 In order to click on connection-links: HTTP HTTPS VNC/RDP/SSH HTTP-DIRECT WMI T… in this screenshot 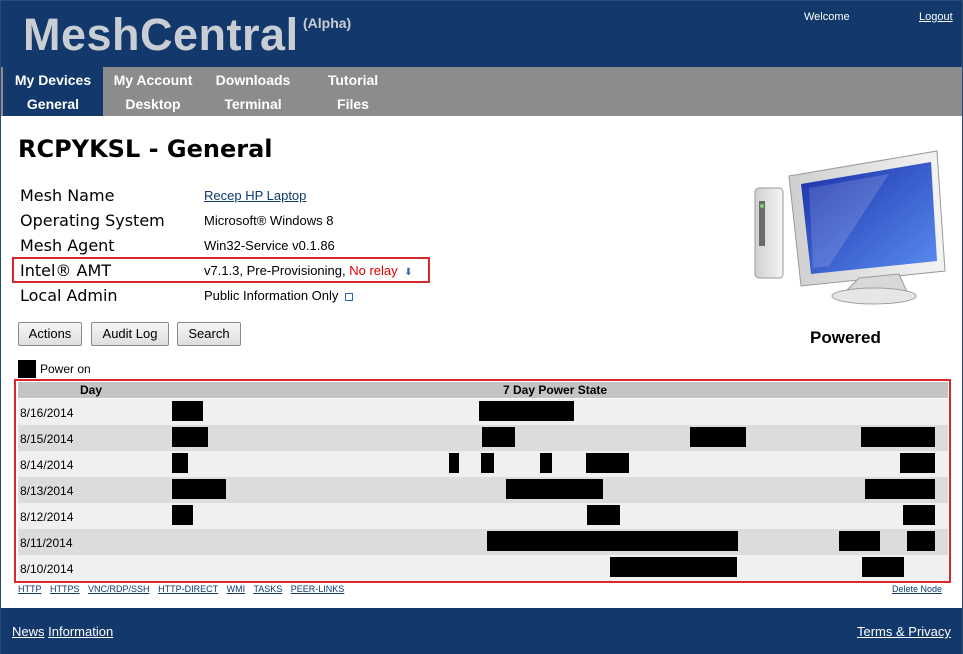, I will do `click(184, 589)`.